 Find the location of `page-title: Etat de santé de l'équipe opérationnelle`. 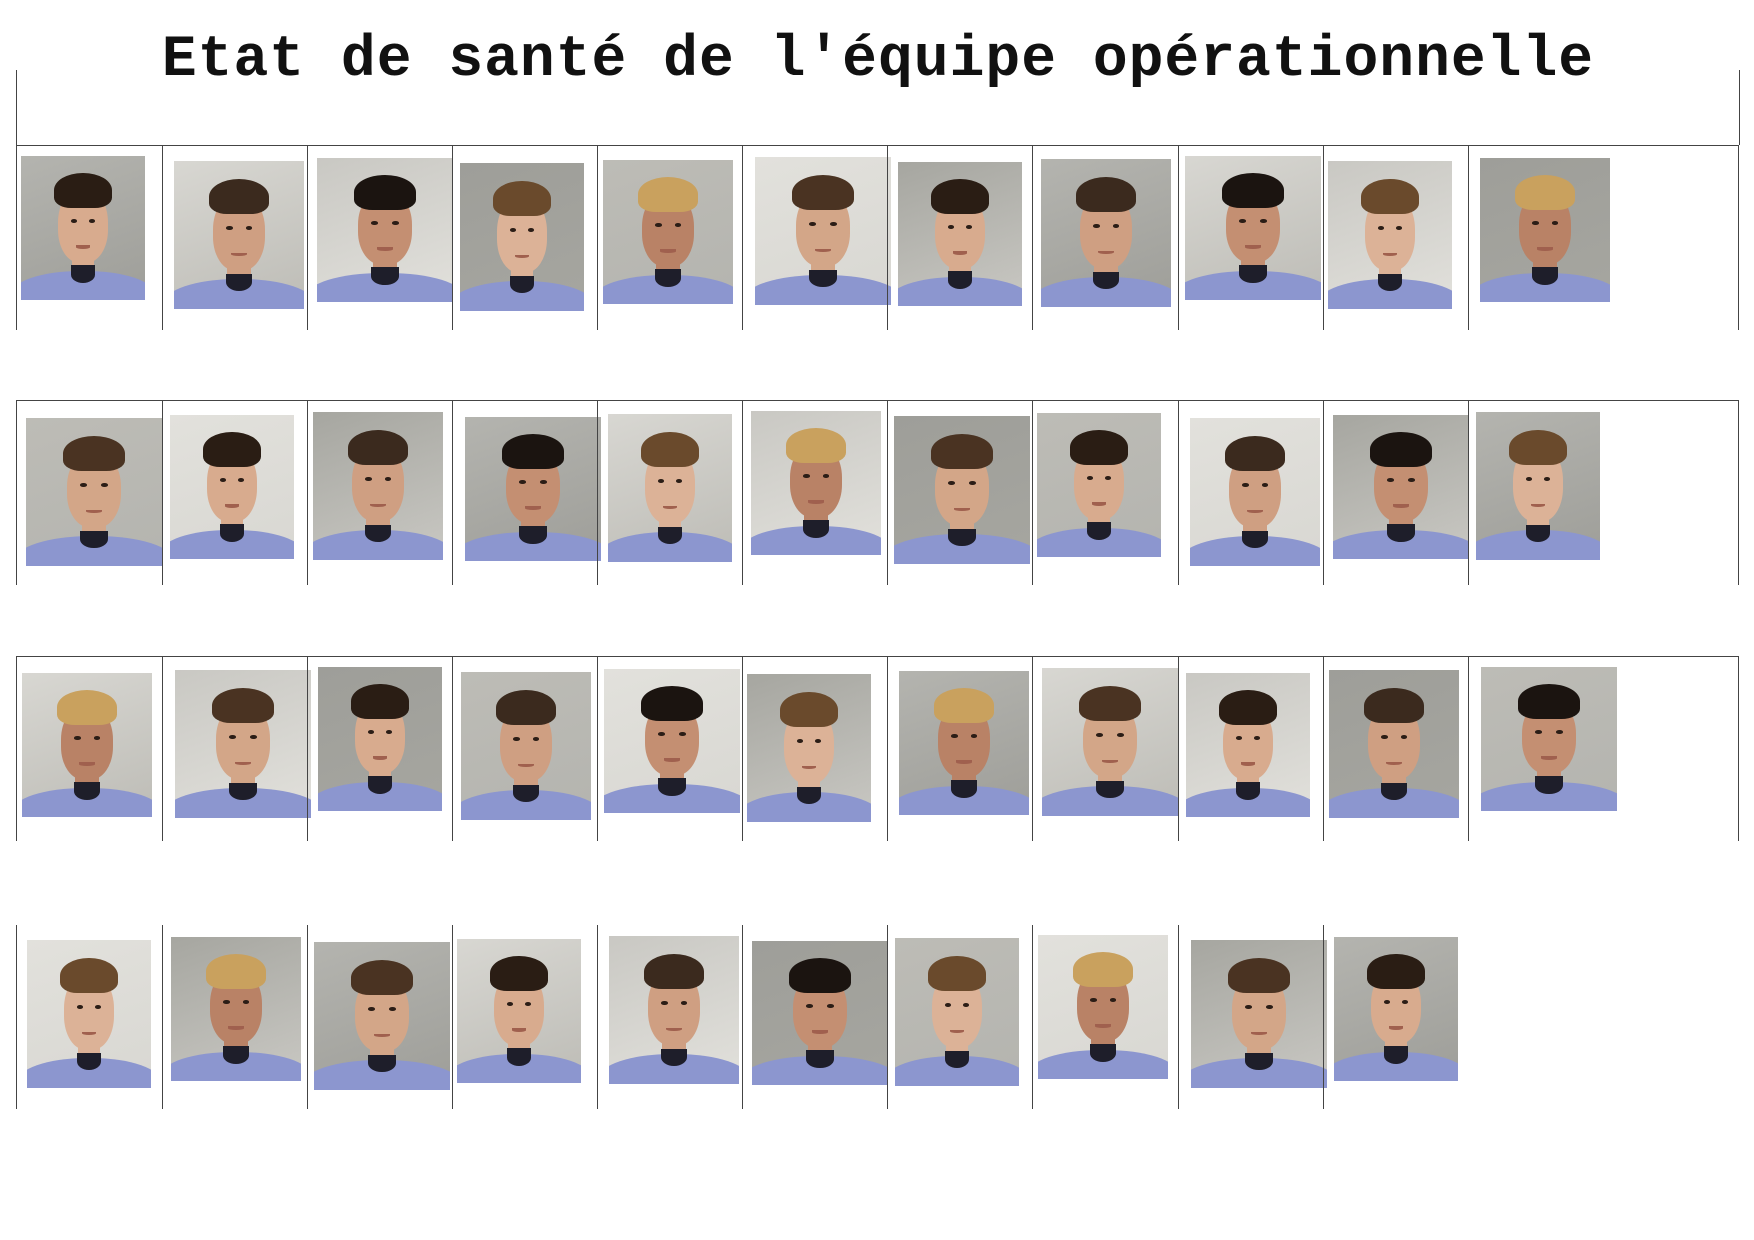

page-title: Etat de santé de l'équipe opérationnelle is located at coordinates (878, 60).